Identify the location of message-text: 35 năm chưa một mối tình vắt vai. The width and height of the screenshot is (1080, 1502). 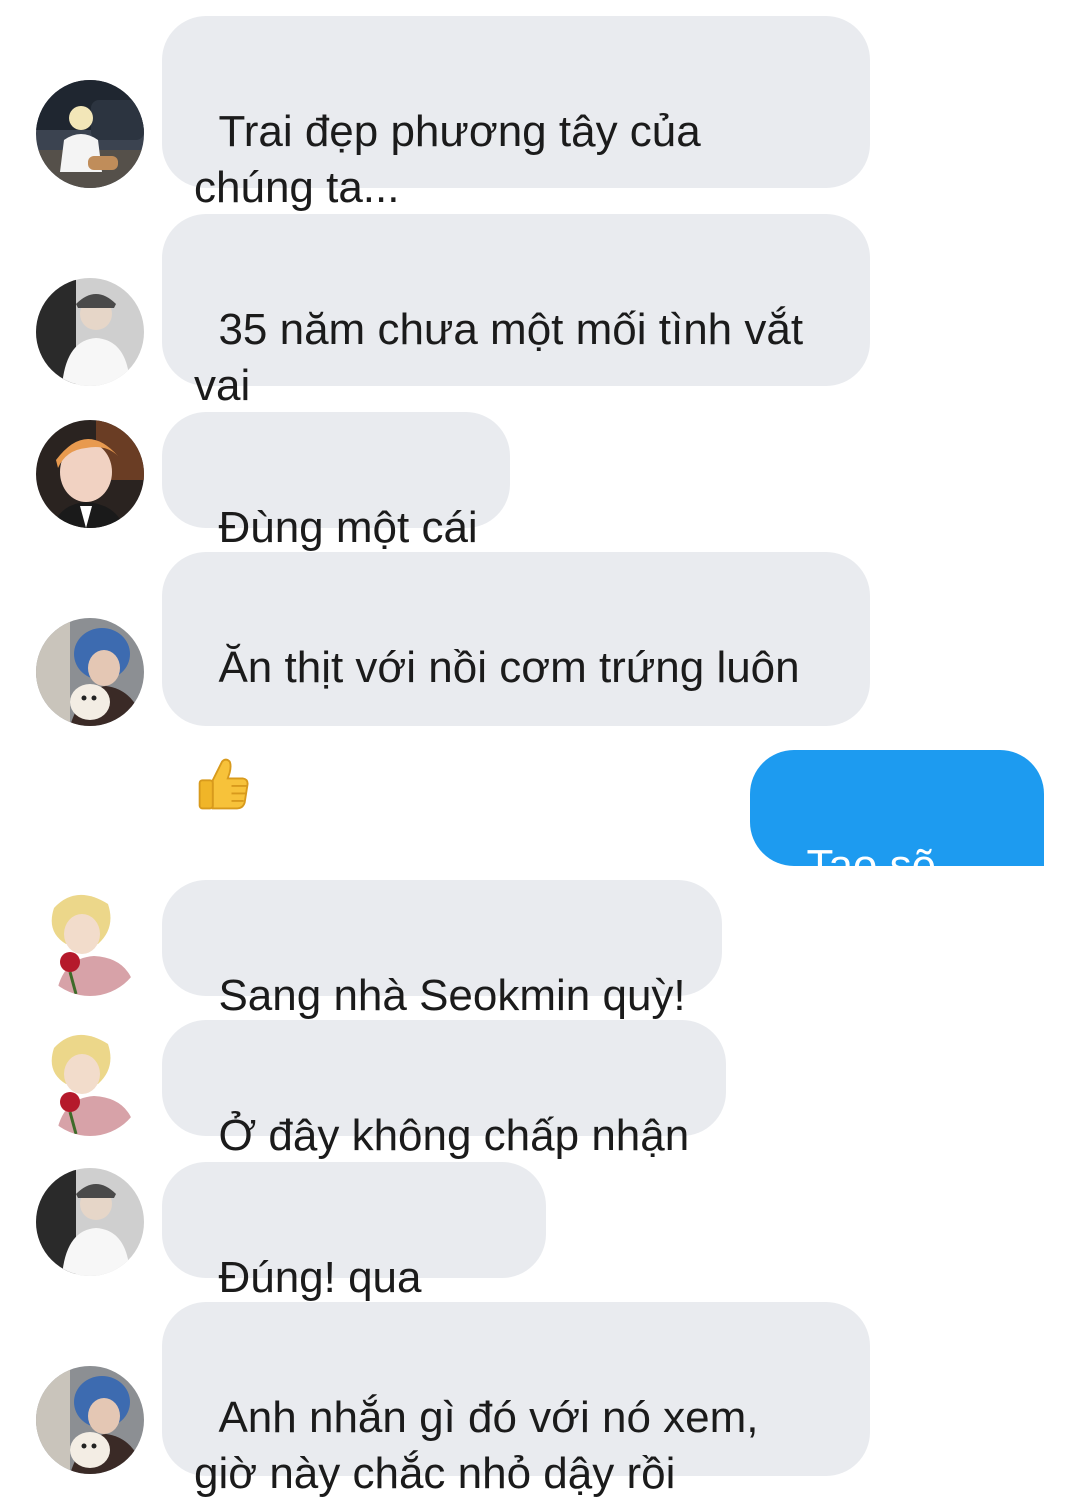
(499, 357).